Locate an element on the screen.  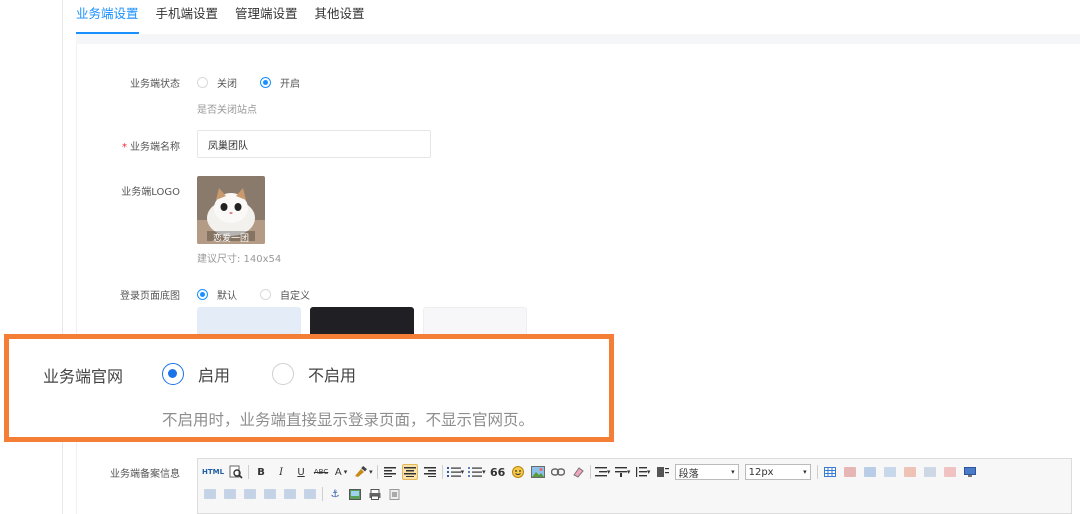
unordered-list-icon: ▾ is located at coordinates (477, 472).